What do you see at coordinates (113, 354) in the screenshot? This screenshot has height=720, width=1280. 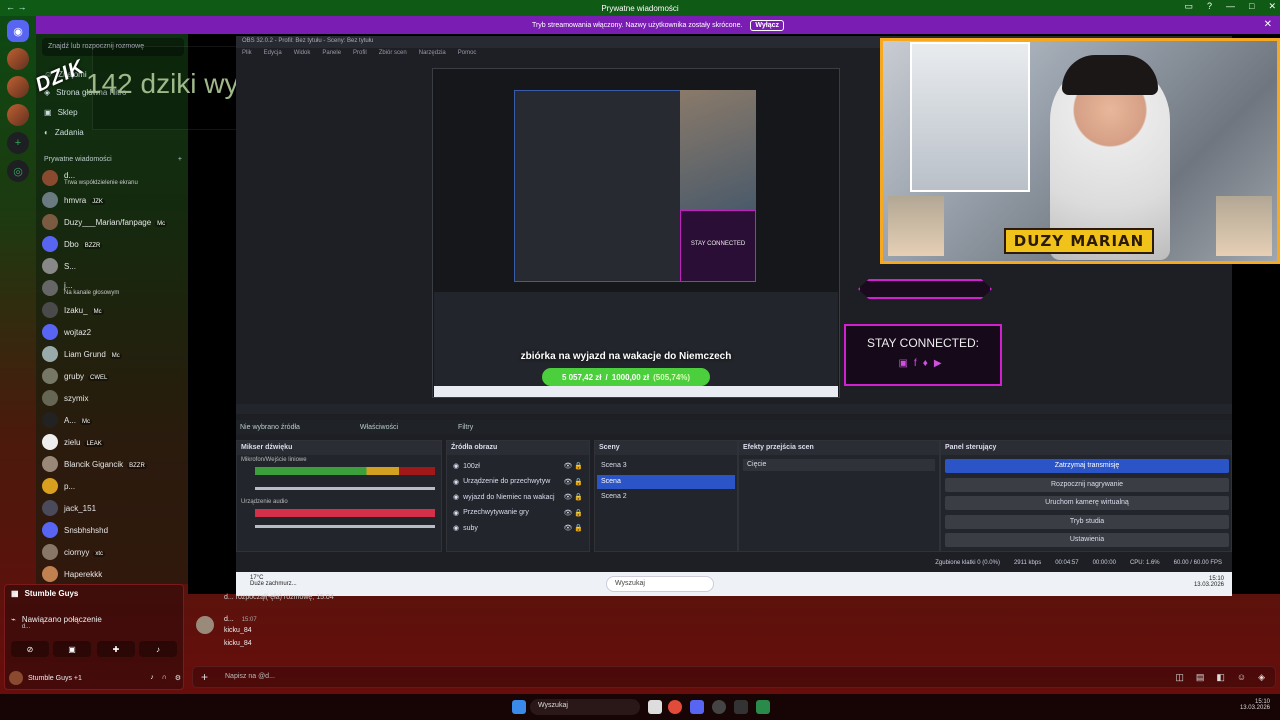 I see `dm-item: Liam Grund Mc` at bounding box center [113, 354].